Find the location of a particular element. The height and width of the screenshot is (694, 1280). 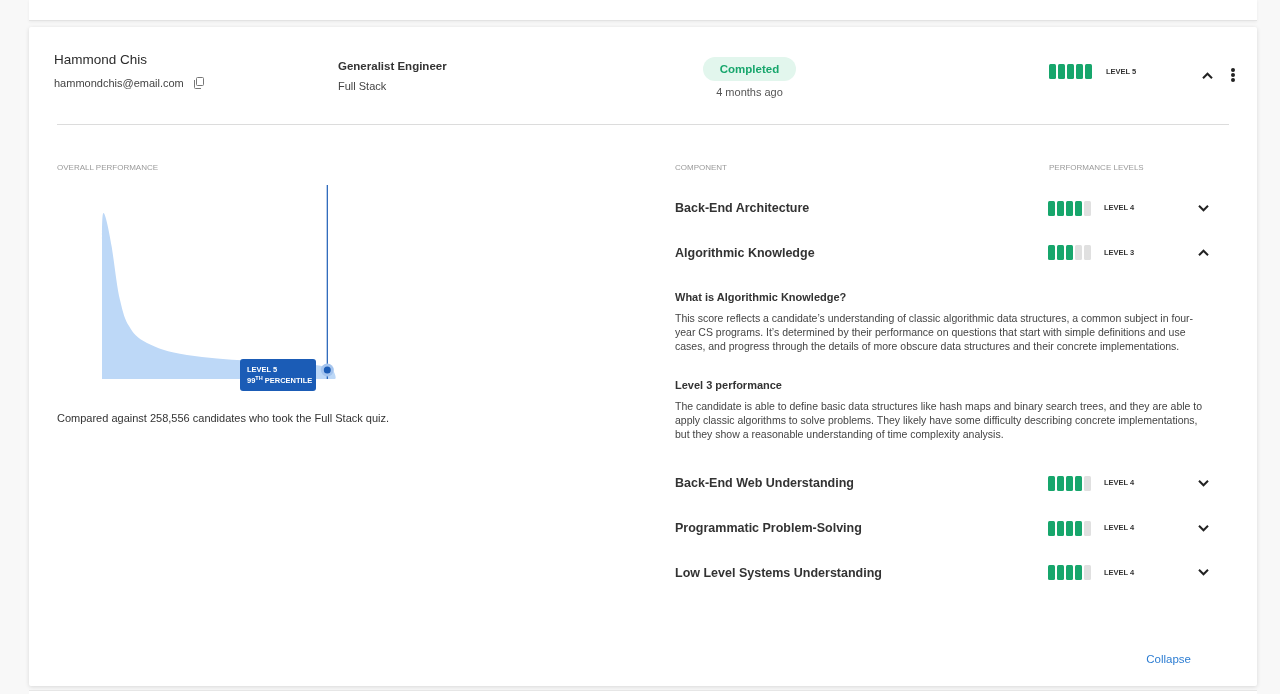

section-heading: OVERALL PERFORMANCE is located at coordinates (108, 168).